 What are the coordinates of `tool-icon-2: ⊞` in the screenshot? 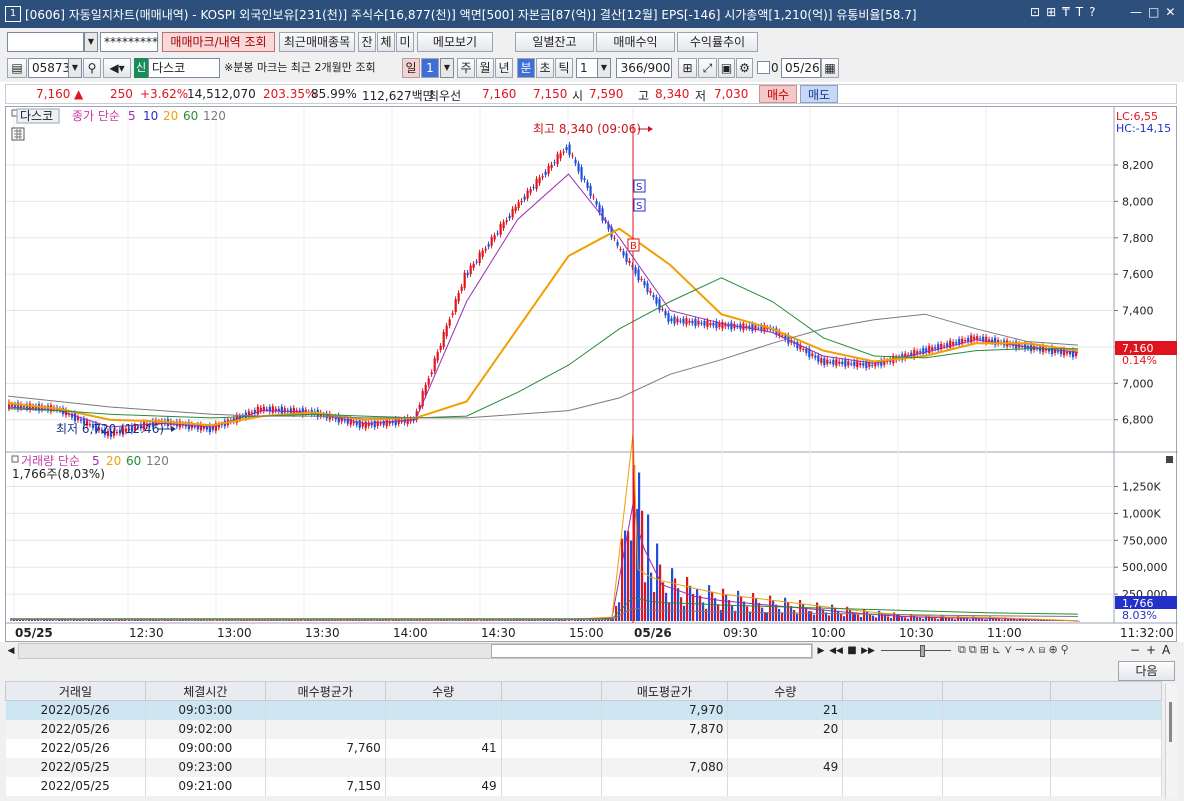 It's located at (1051, 12).